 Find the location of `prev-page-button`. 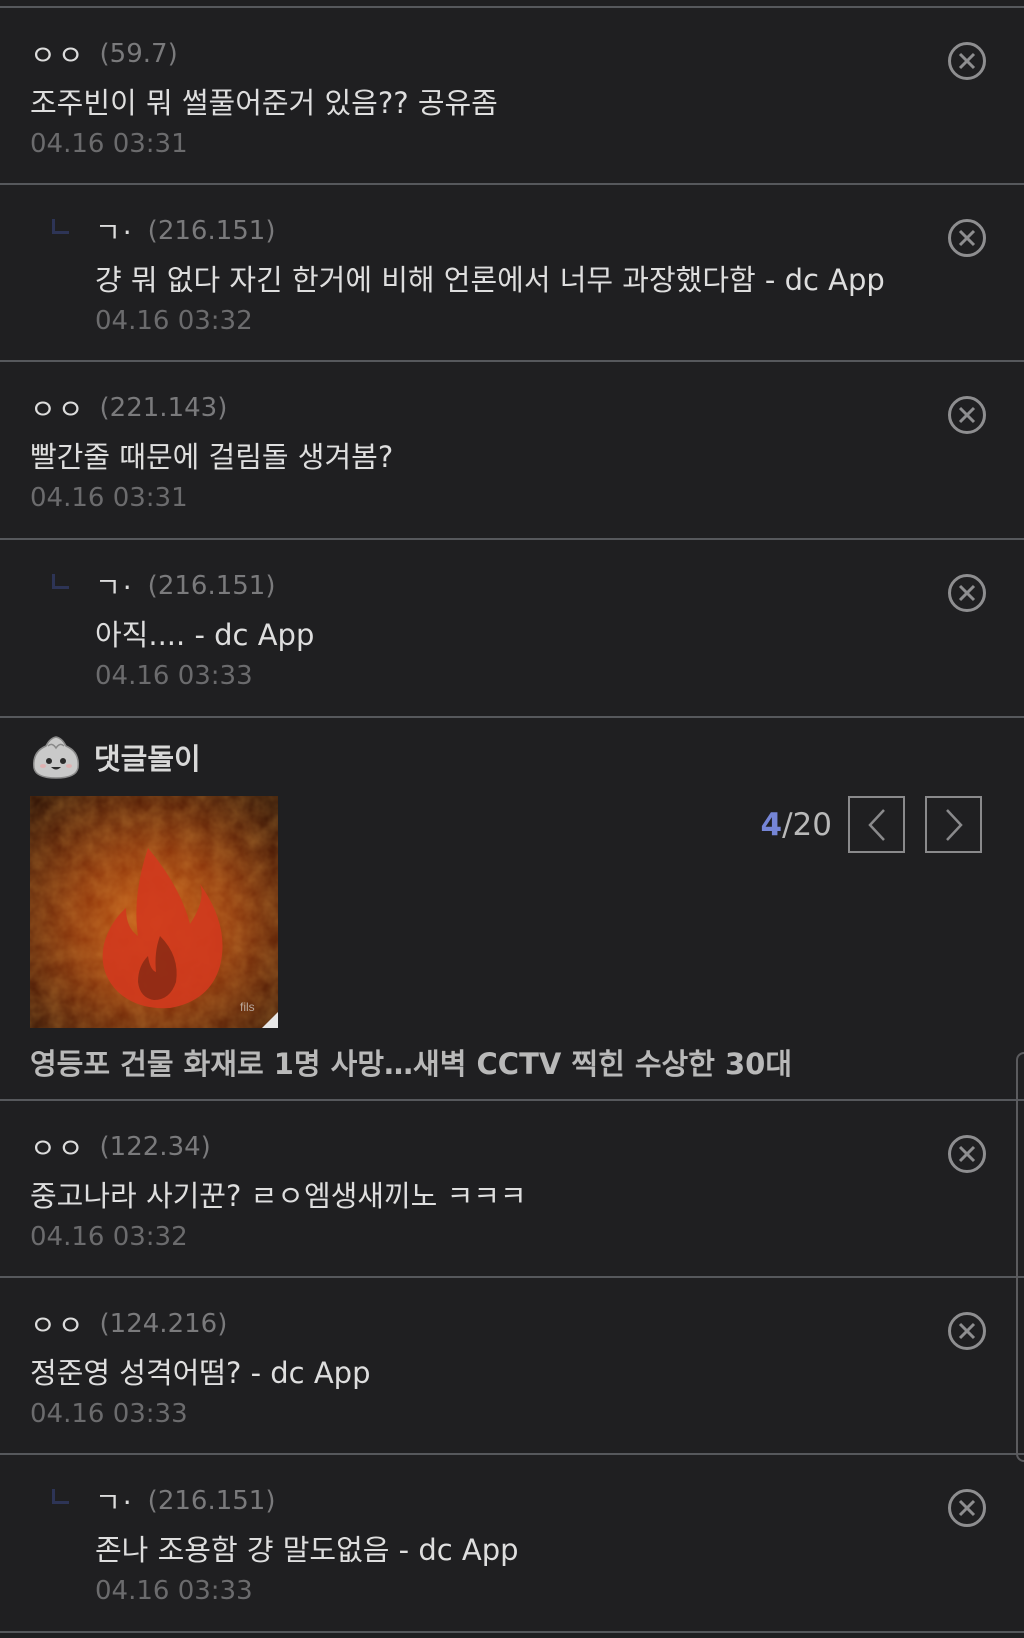

prev-page-button is located at coordinates (876, 824).